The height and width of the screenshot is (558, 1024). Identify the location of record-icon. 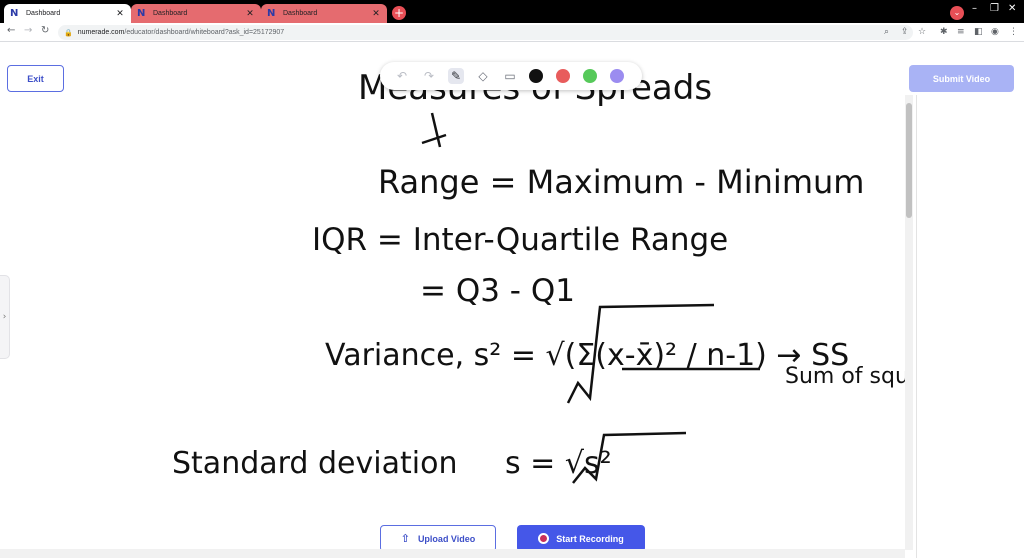
(544, 538).